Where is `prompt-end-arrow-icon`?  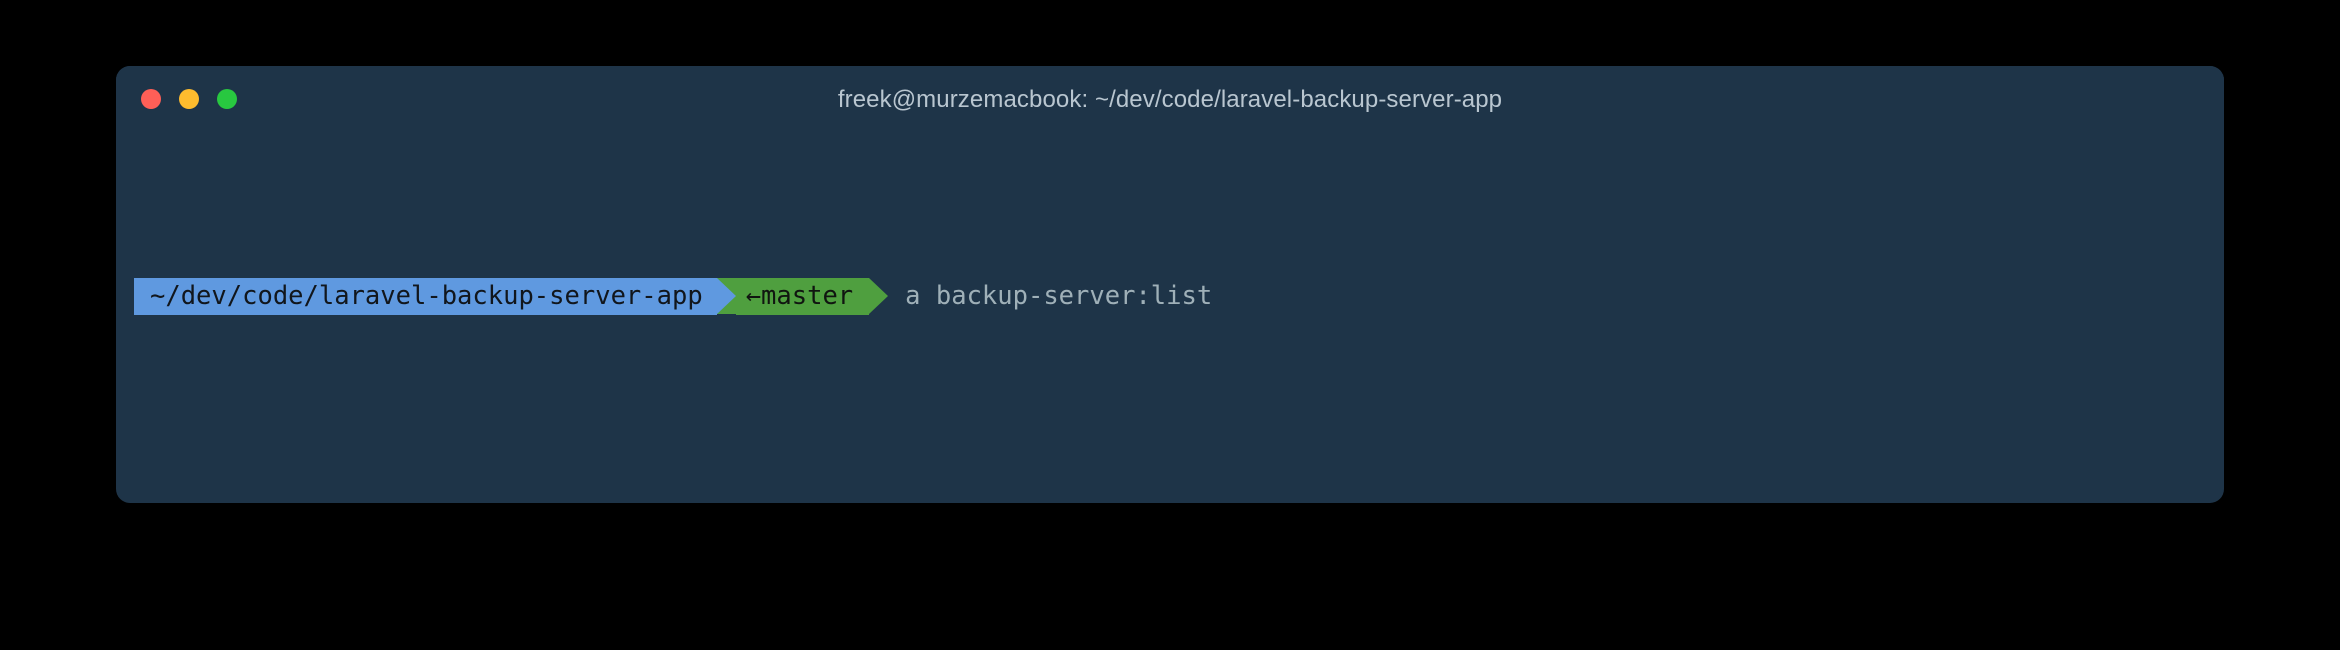 prompt-end-arrow-icon is located at coordinates (879, 296).